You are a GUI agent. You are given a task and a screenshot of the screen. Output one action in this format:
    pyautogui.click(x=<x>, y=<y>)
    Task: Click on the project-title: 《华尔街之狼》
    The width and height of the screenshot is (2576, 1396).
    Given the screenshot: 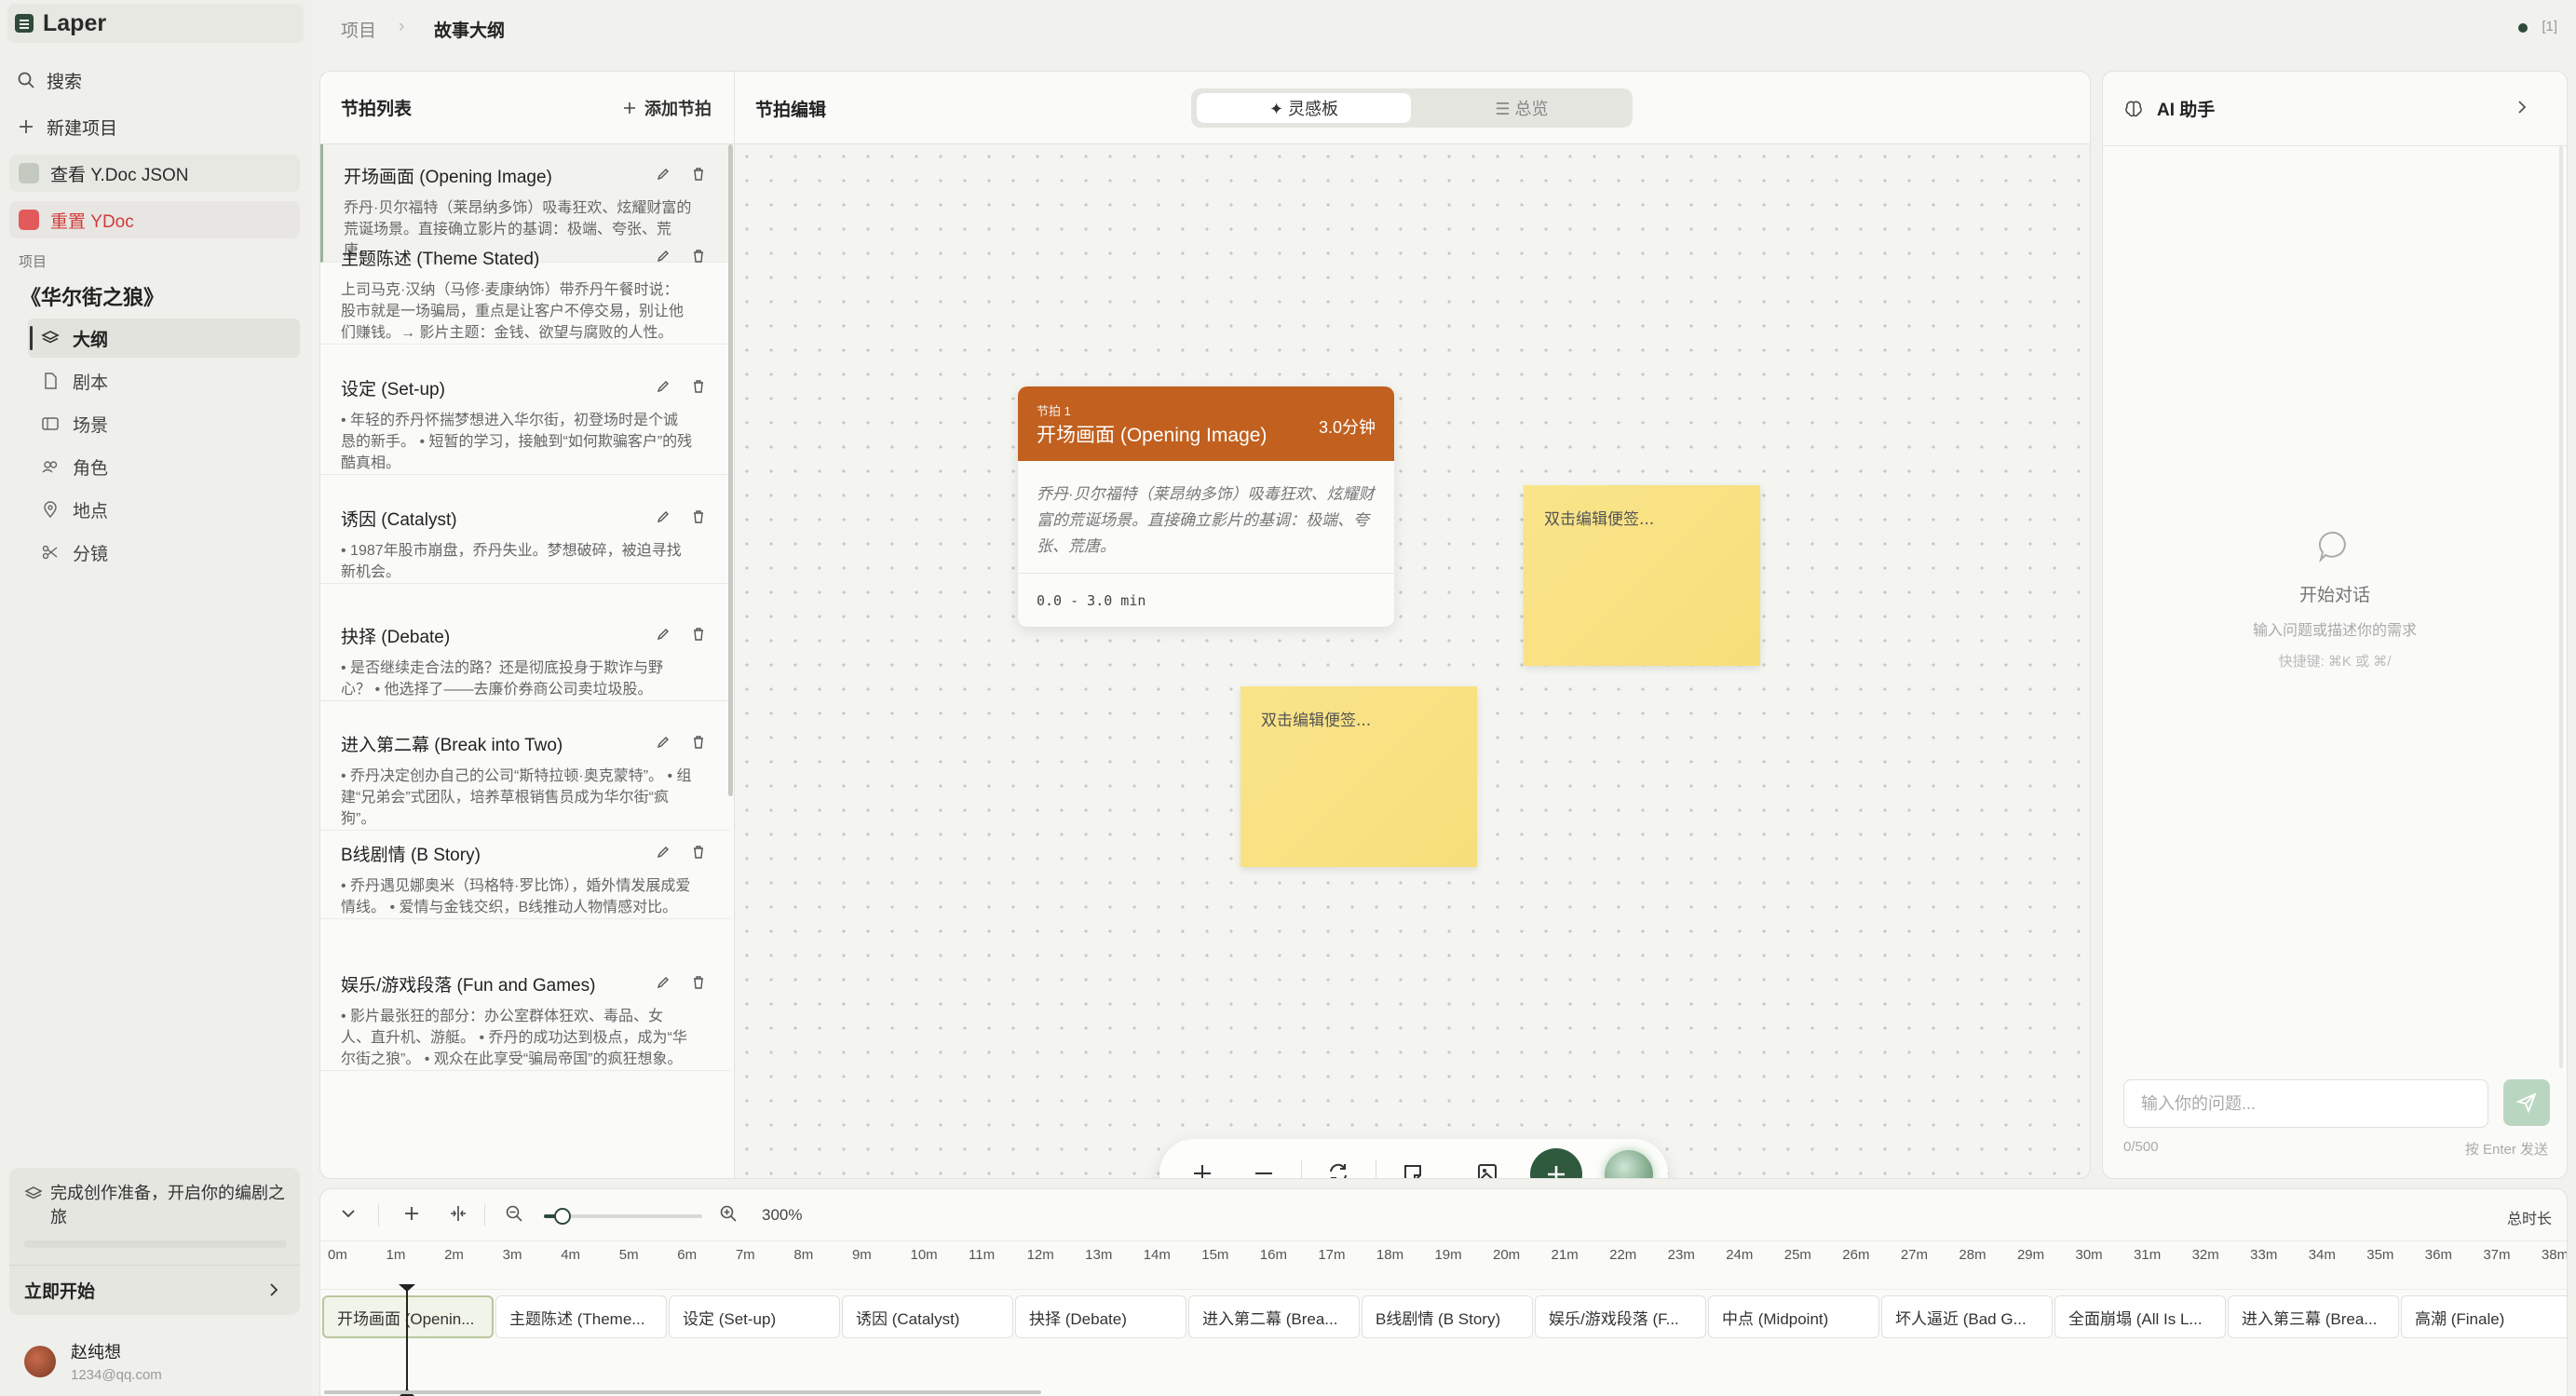 What is the action you would take?
    pyautogui.click(x=92, y=296)
    